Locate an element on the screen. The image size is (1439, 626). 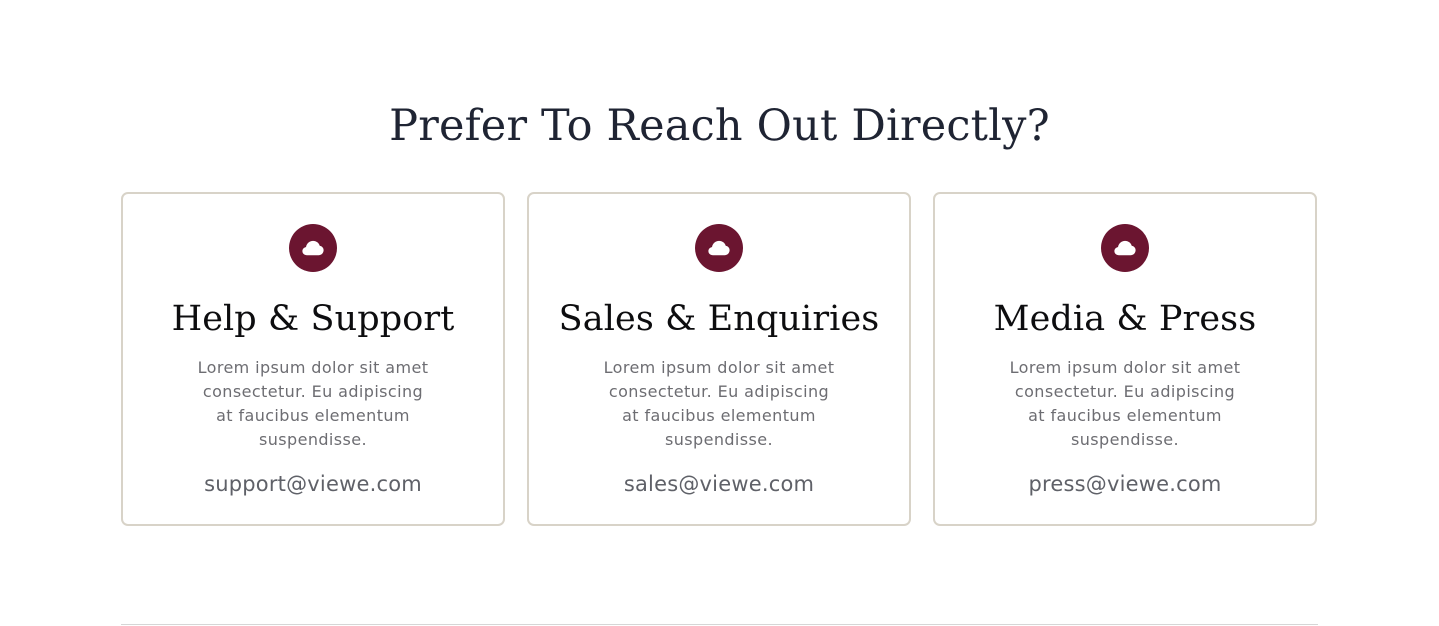
card-title: Sales & Enquiries is located at coordinates (719, 319).